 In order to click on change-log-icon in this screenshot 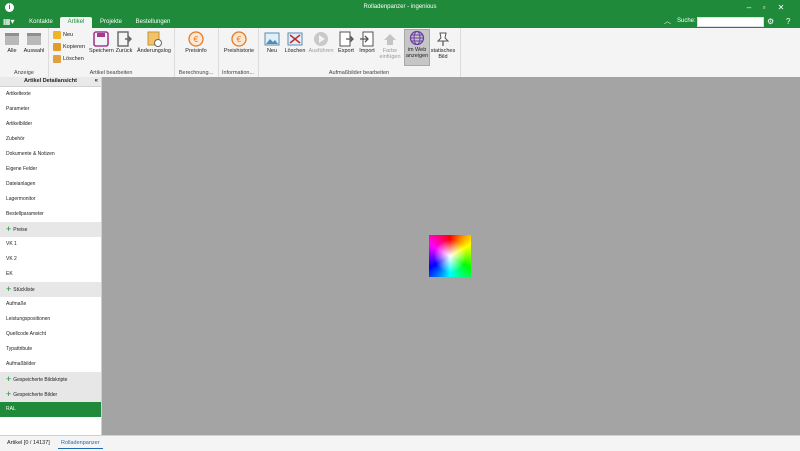, I will do `click(154, 39)`.